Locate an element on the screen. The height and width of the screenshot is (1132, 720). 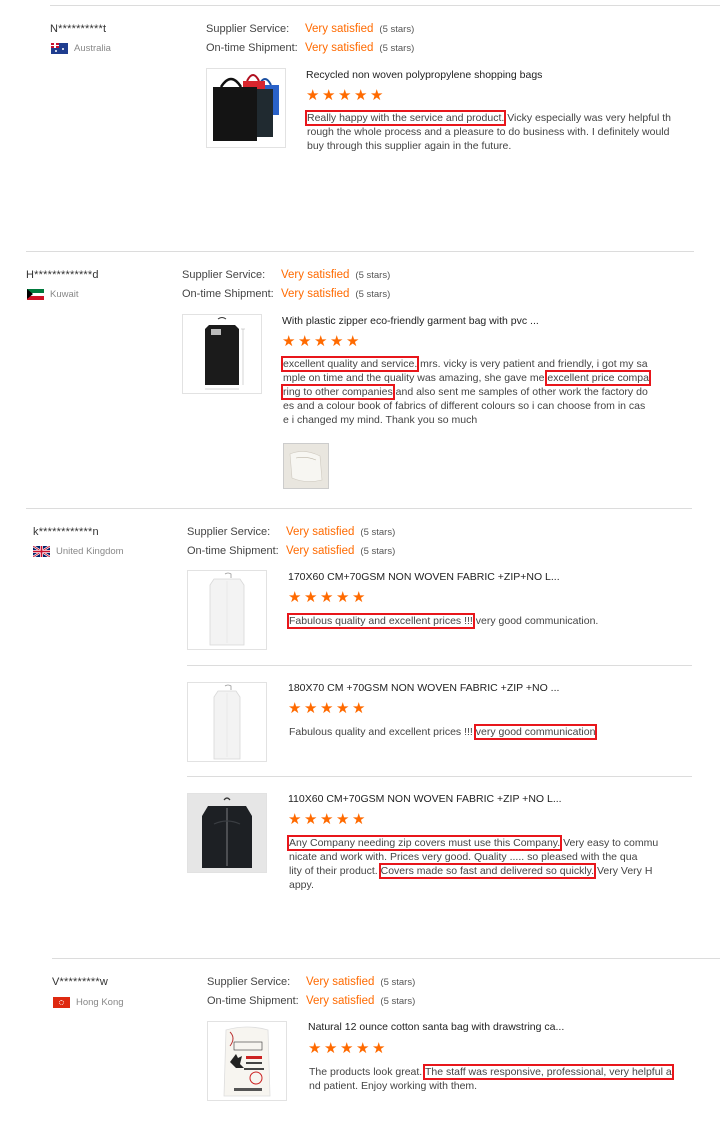
shopping-bags-icon is located at coordinates (246, 107).